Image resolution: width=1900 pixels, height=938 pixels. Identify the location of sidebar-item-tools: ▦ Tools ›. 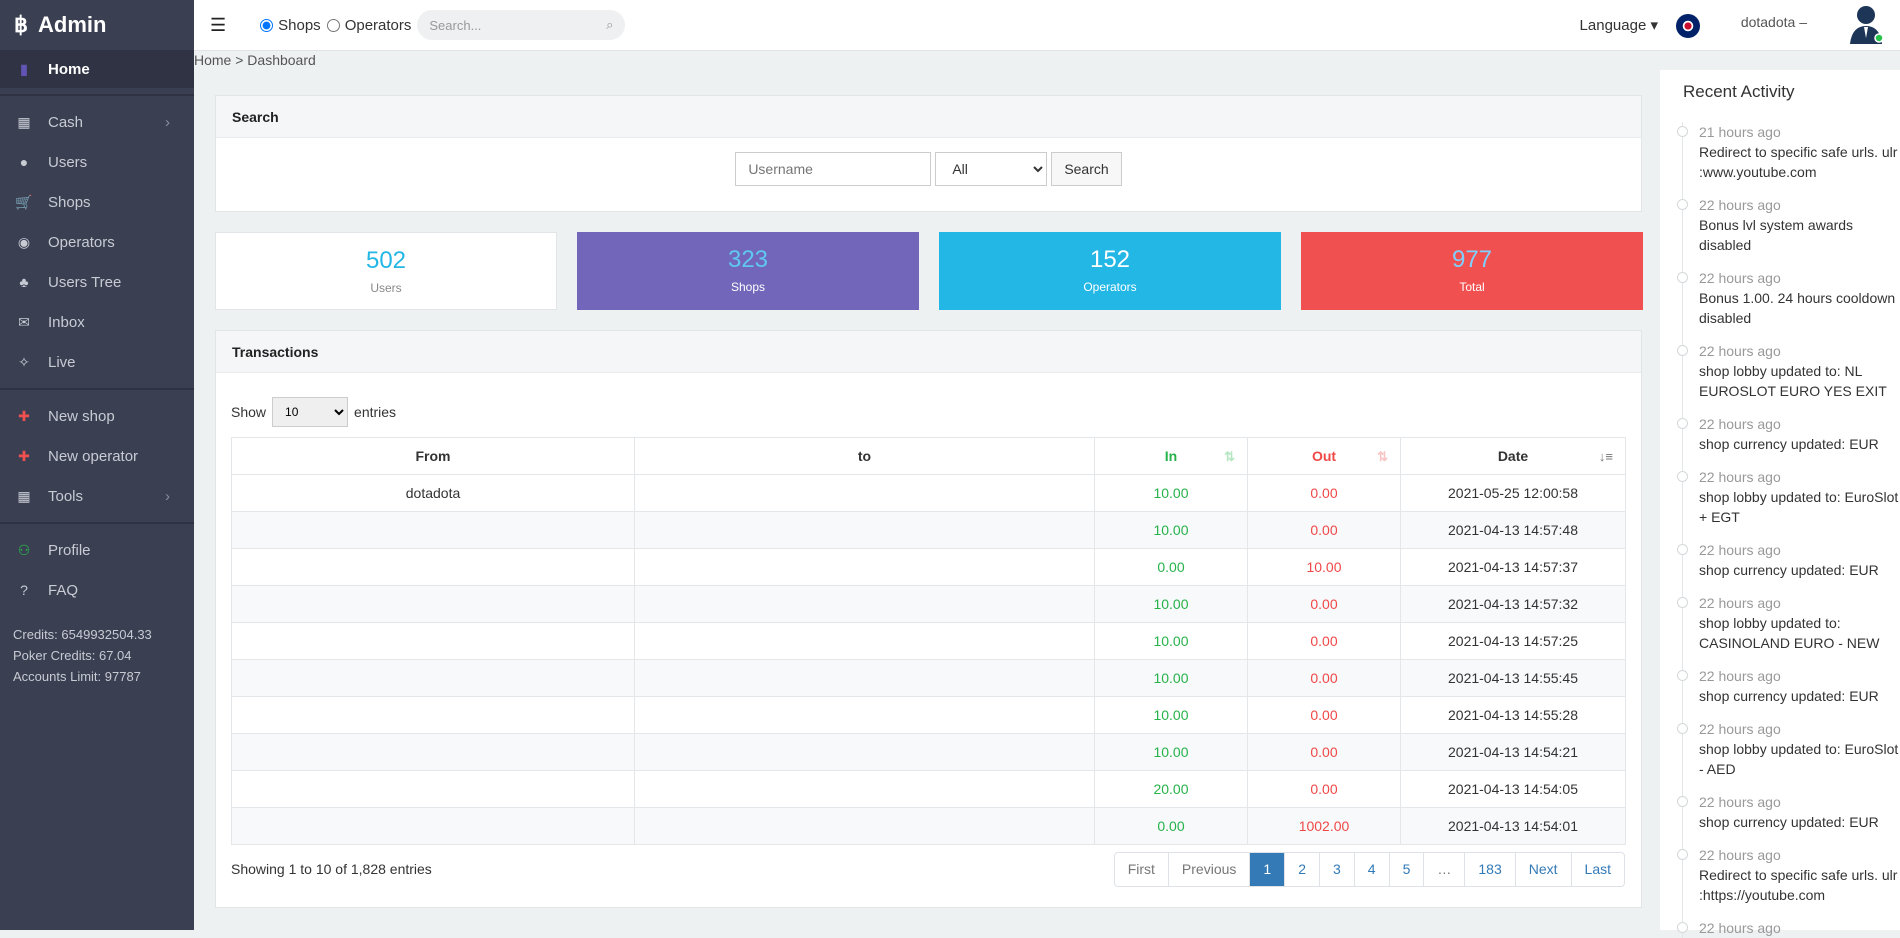
(97, 496).